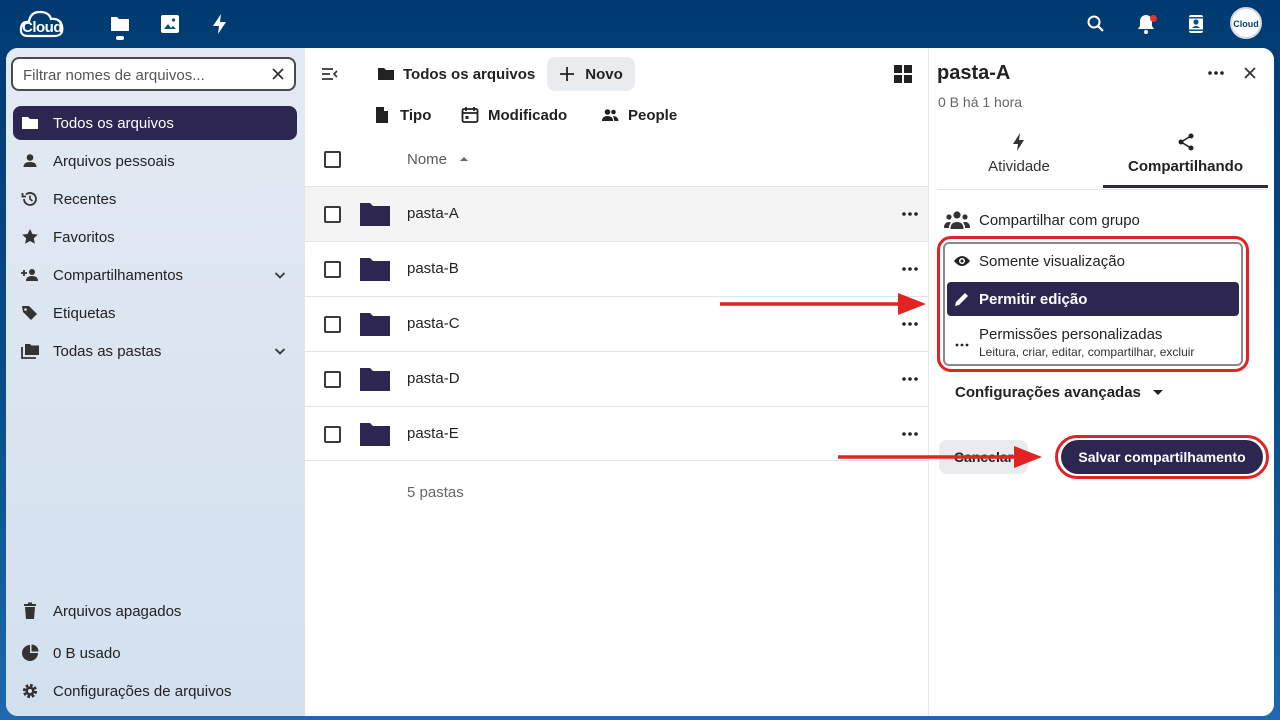 This screenshot has width=1280, height=720. I want to click on filter-label: Modificado, so click(528, 115).